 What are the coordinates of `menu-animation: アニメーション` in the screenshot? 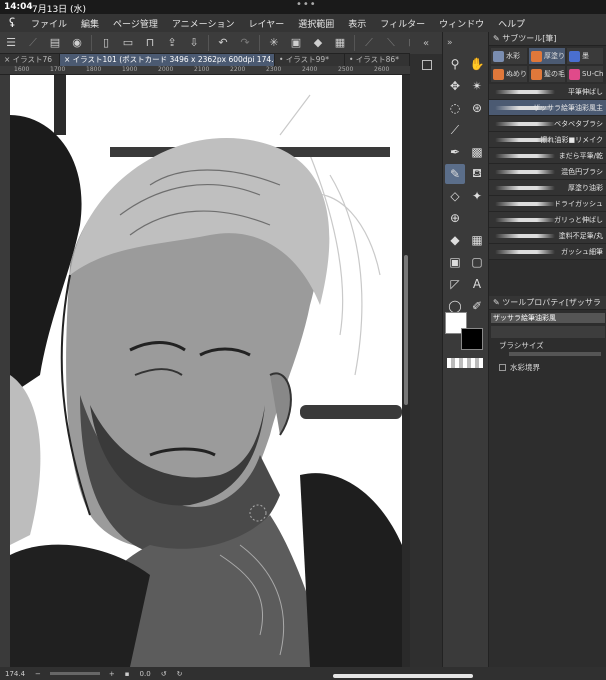 It's located at (203, 23).